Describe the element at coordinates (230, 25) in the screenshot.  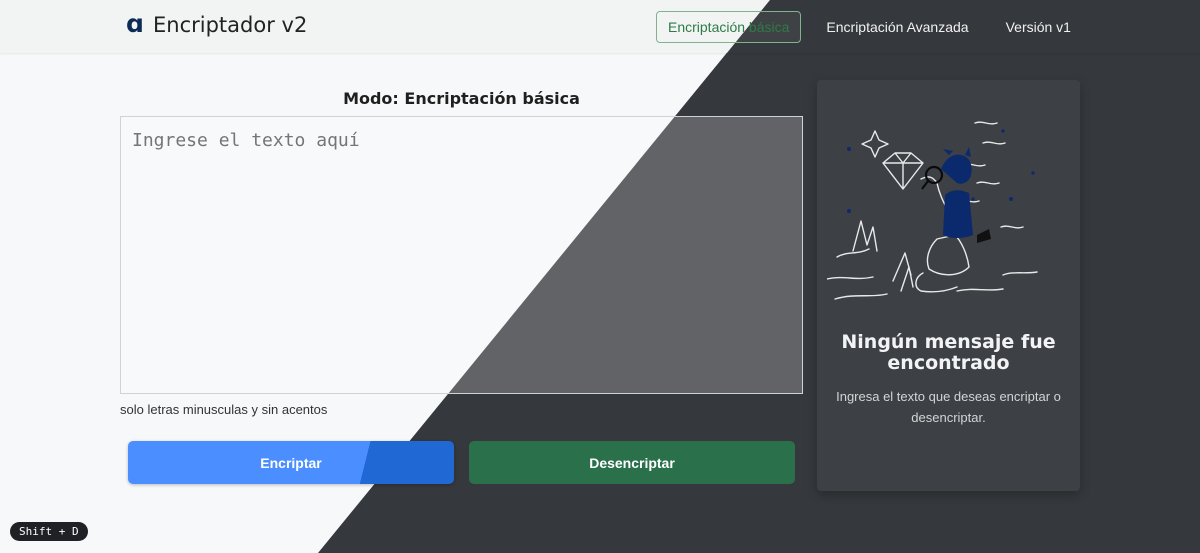
I see `brand-title: Encriptador v2` at that location.